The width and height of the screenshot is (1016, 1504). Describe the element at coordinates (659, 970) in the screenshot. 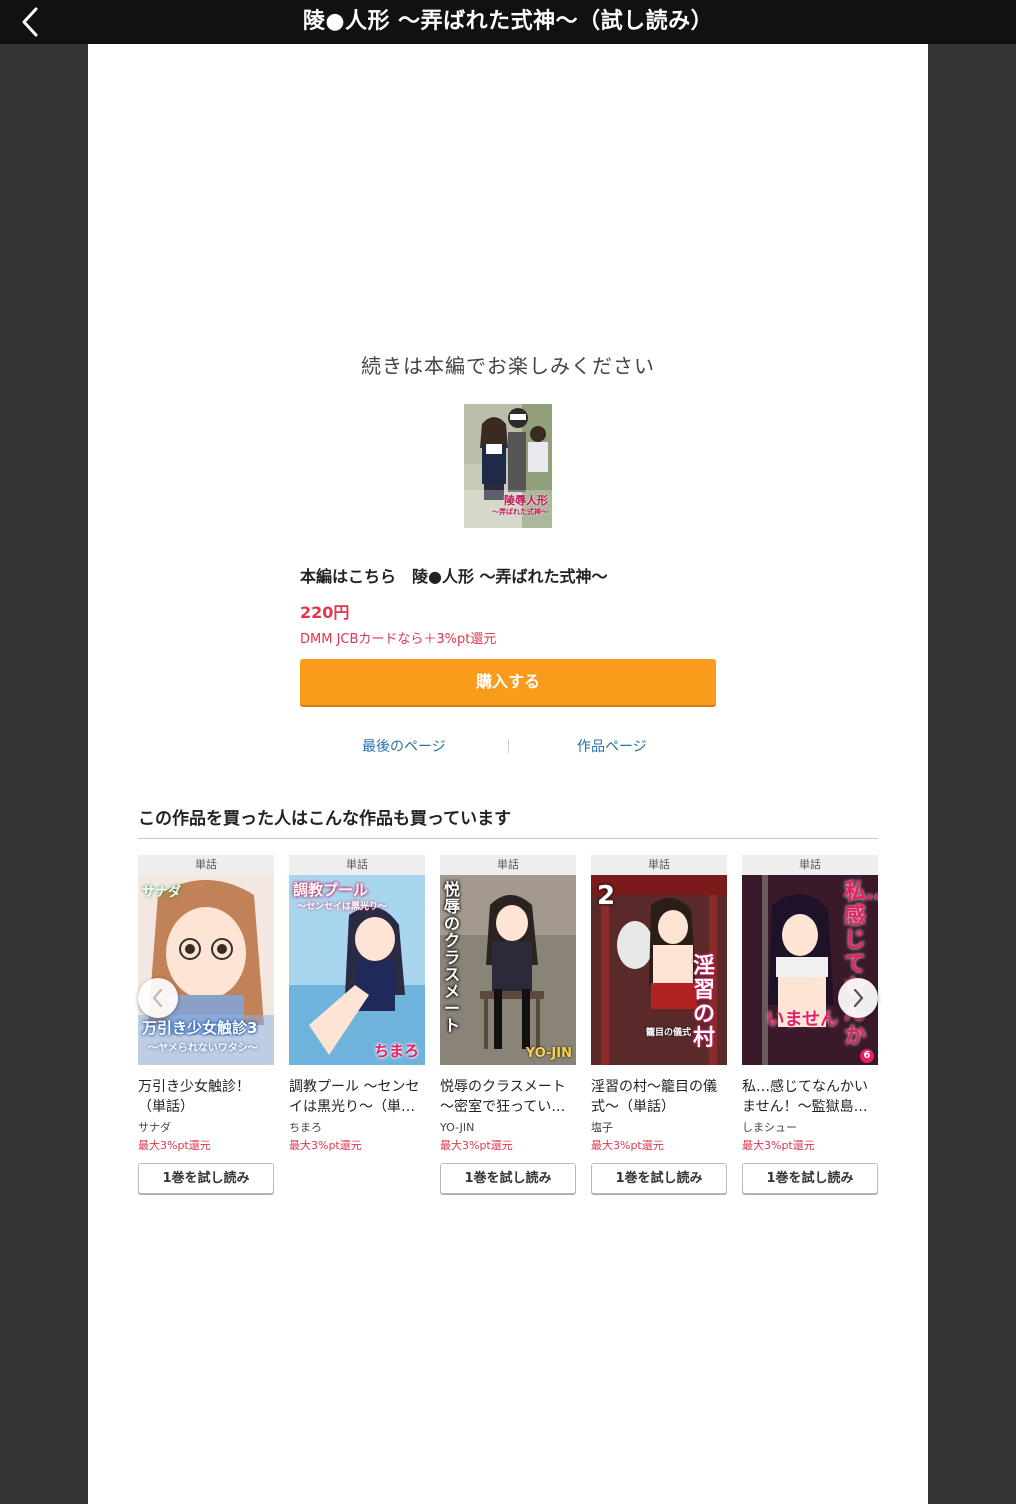

I see `card-cover-image: 2 淫習の村 籠目の儀式` at that location.